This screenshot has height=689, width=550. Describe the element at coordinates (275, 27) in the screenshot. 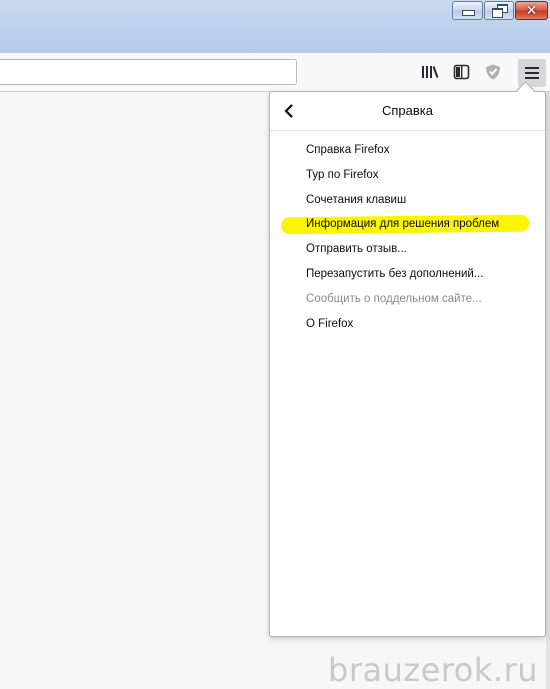

I see `window-titlebar: ✕` at that location.